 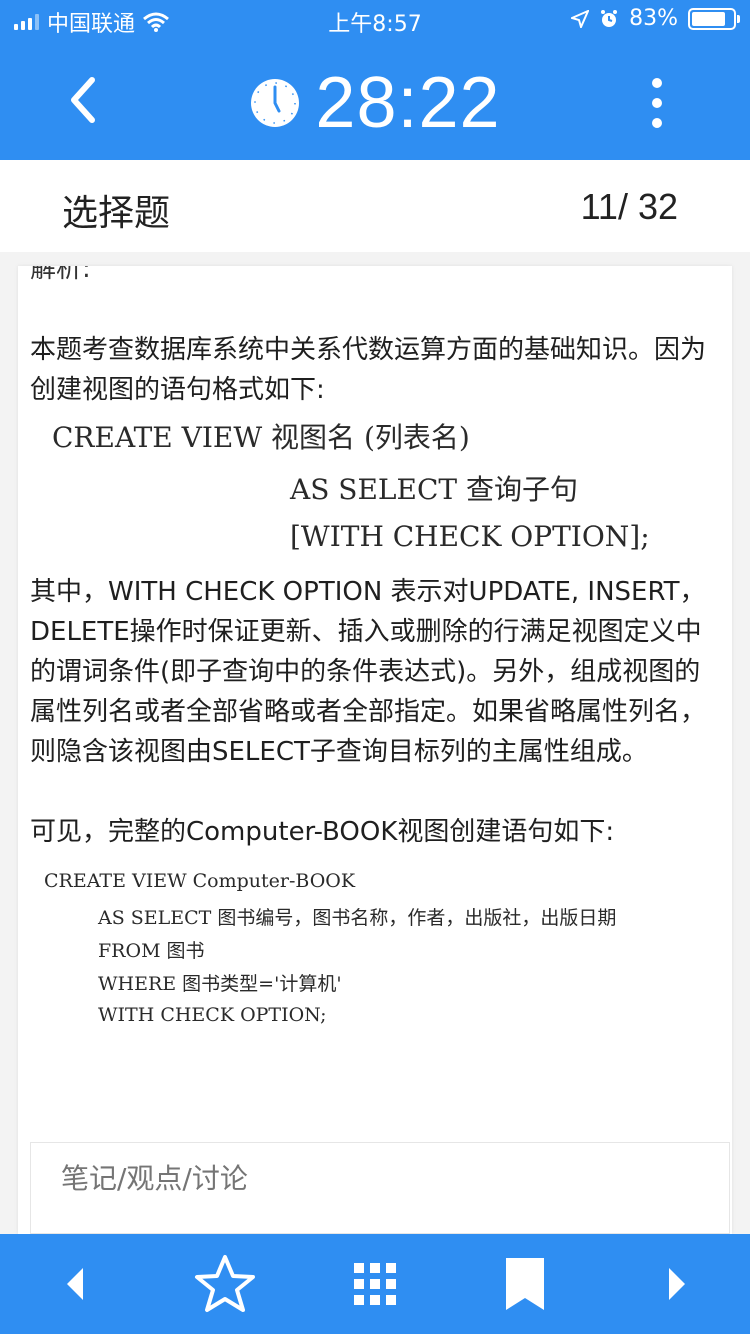 What do you see at coordinates (200, 881) in the screenshot?
I see `example-line-1: CREATE VIEW Computer-BOOK` at bounding box center [200, 881].